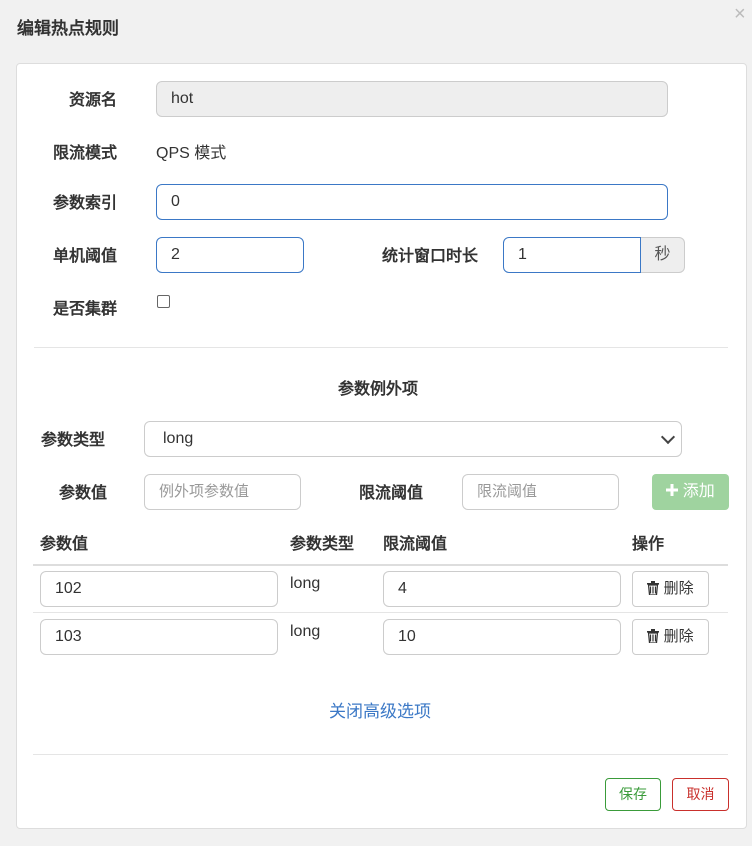 The image size is (752, 846). I want to click on param-type-selected: long, so click(178, 438).